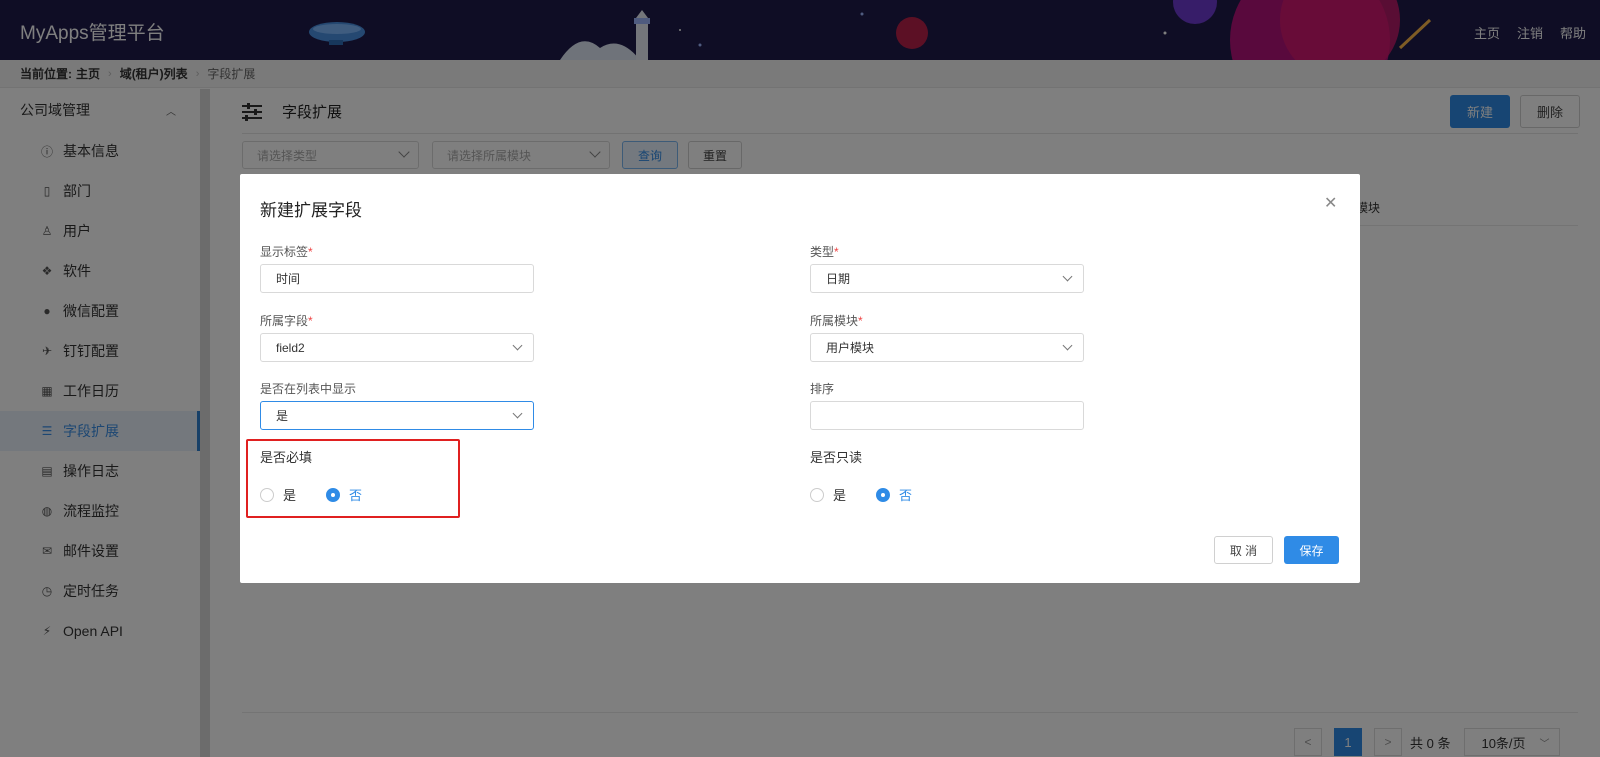  What do you see at coordinates (397, 347) in the screenshot?
I see `field-select: field2` at bounding box center [397, 347].